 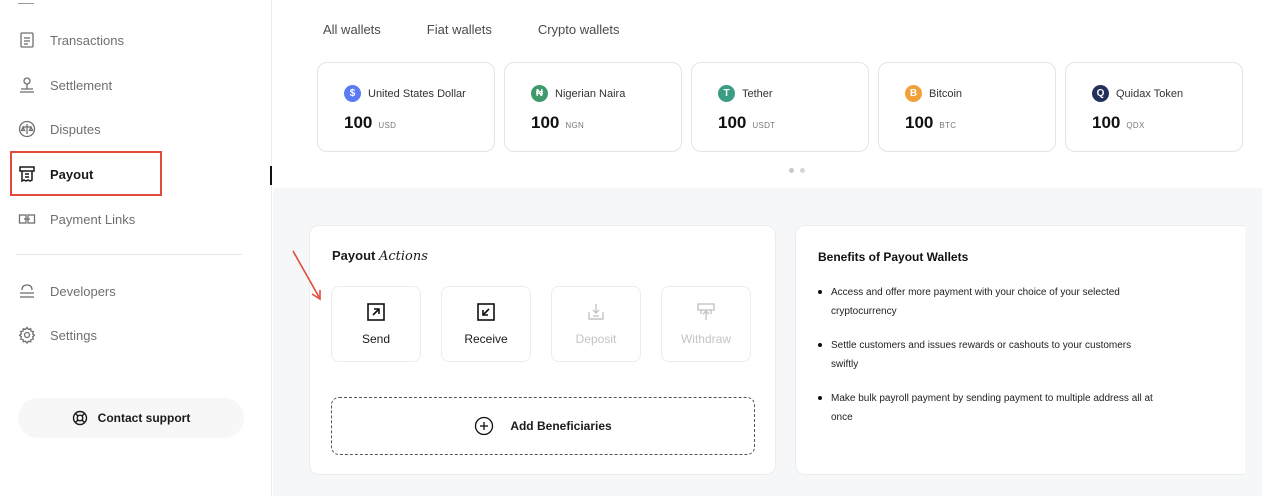 What do you see at coordinates (726, 93) in the screenshot?
I see `tether-icon: T` at bounding box center [726, 93].